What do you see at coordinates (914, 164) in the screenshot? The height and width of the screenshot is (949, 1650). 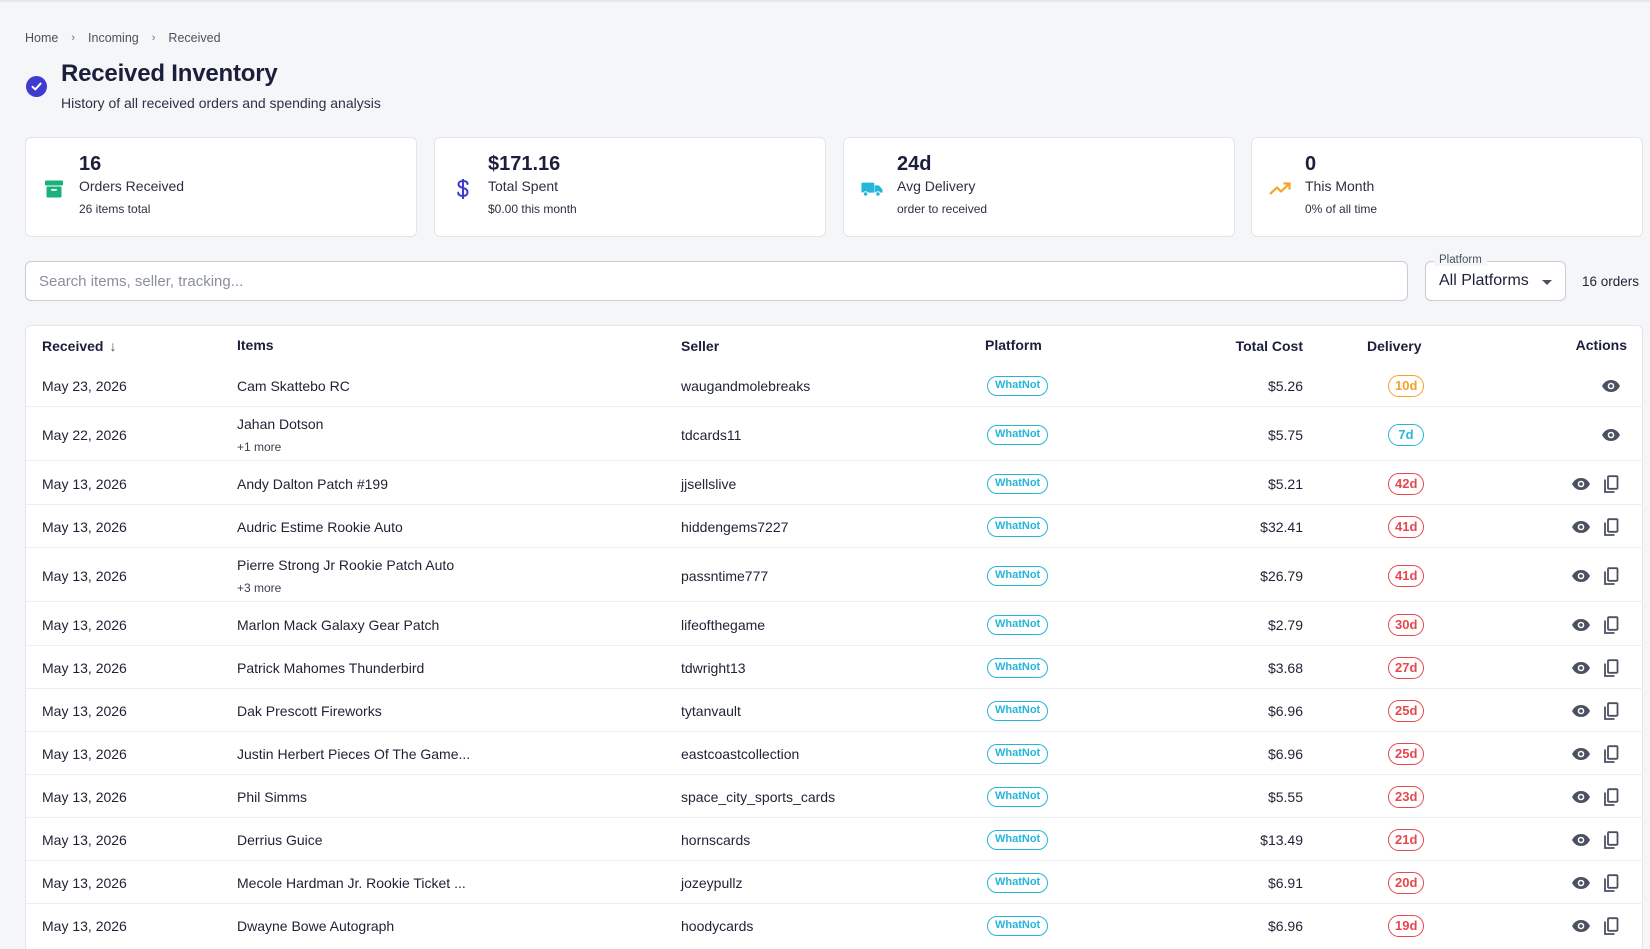 I see `stat-value: 24d` at bounding box center [914, 164].